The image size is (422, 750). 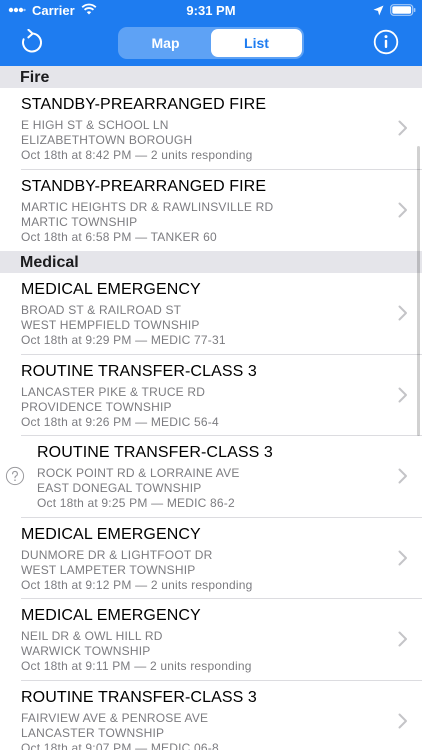 I want to click on incident-units: MEDIC 86-2, so click(x=200, y=503).